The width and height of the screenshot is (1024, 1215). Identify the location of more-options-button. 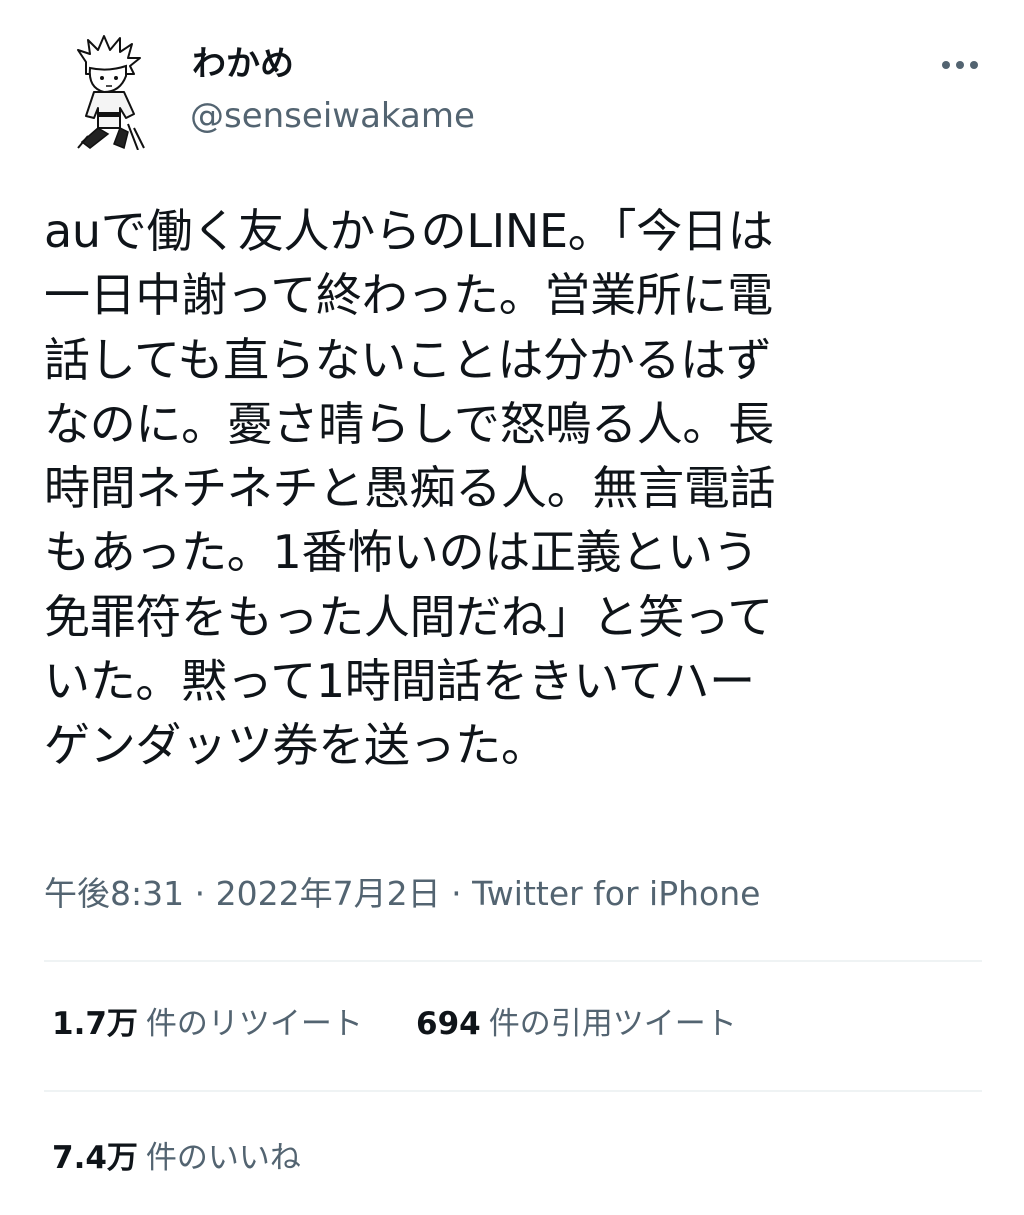
(960, 65).